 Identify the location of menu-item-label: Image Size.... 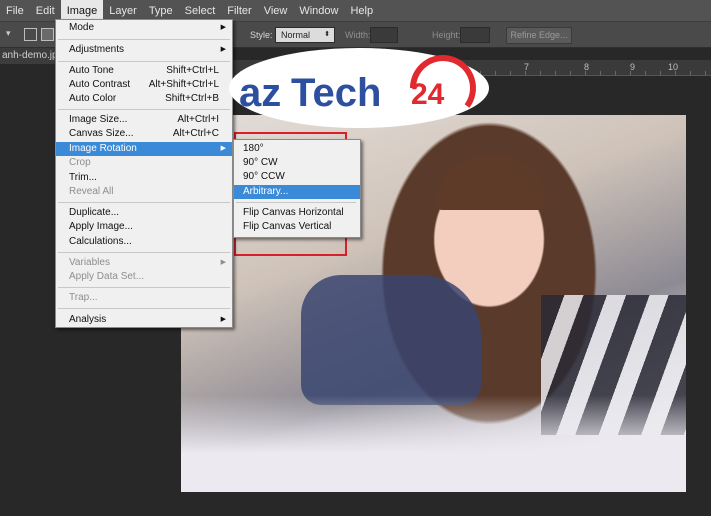
(98, 119).